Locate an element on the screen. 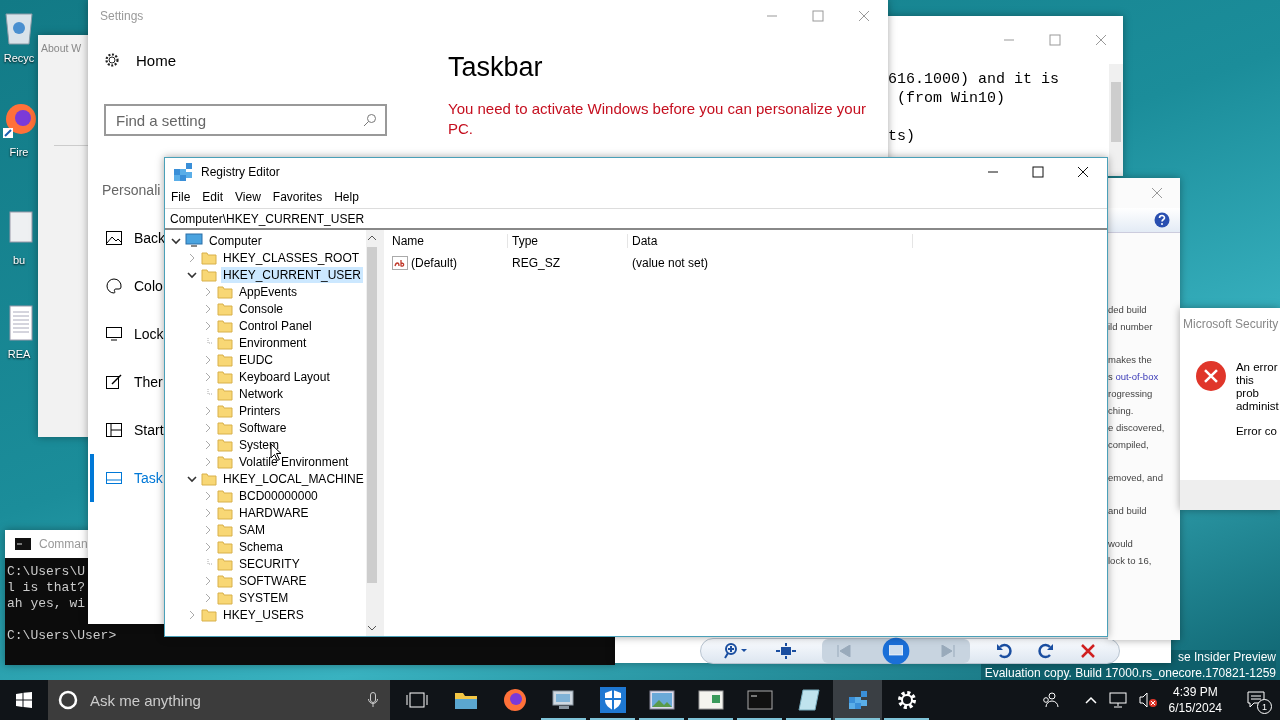  column-header: Name is located at coordinates (448, 241).